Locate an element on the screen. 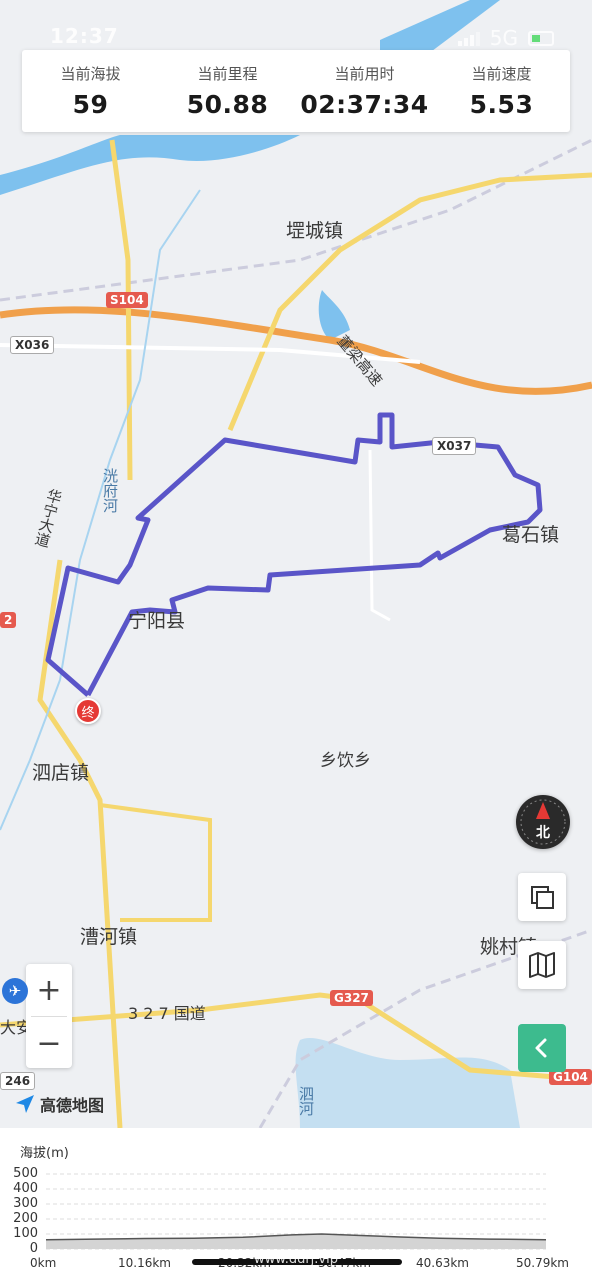 This screenshot has width=592, height=1280. amap-arrow-icon is located at coordinates (25, 1104).